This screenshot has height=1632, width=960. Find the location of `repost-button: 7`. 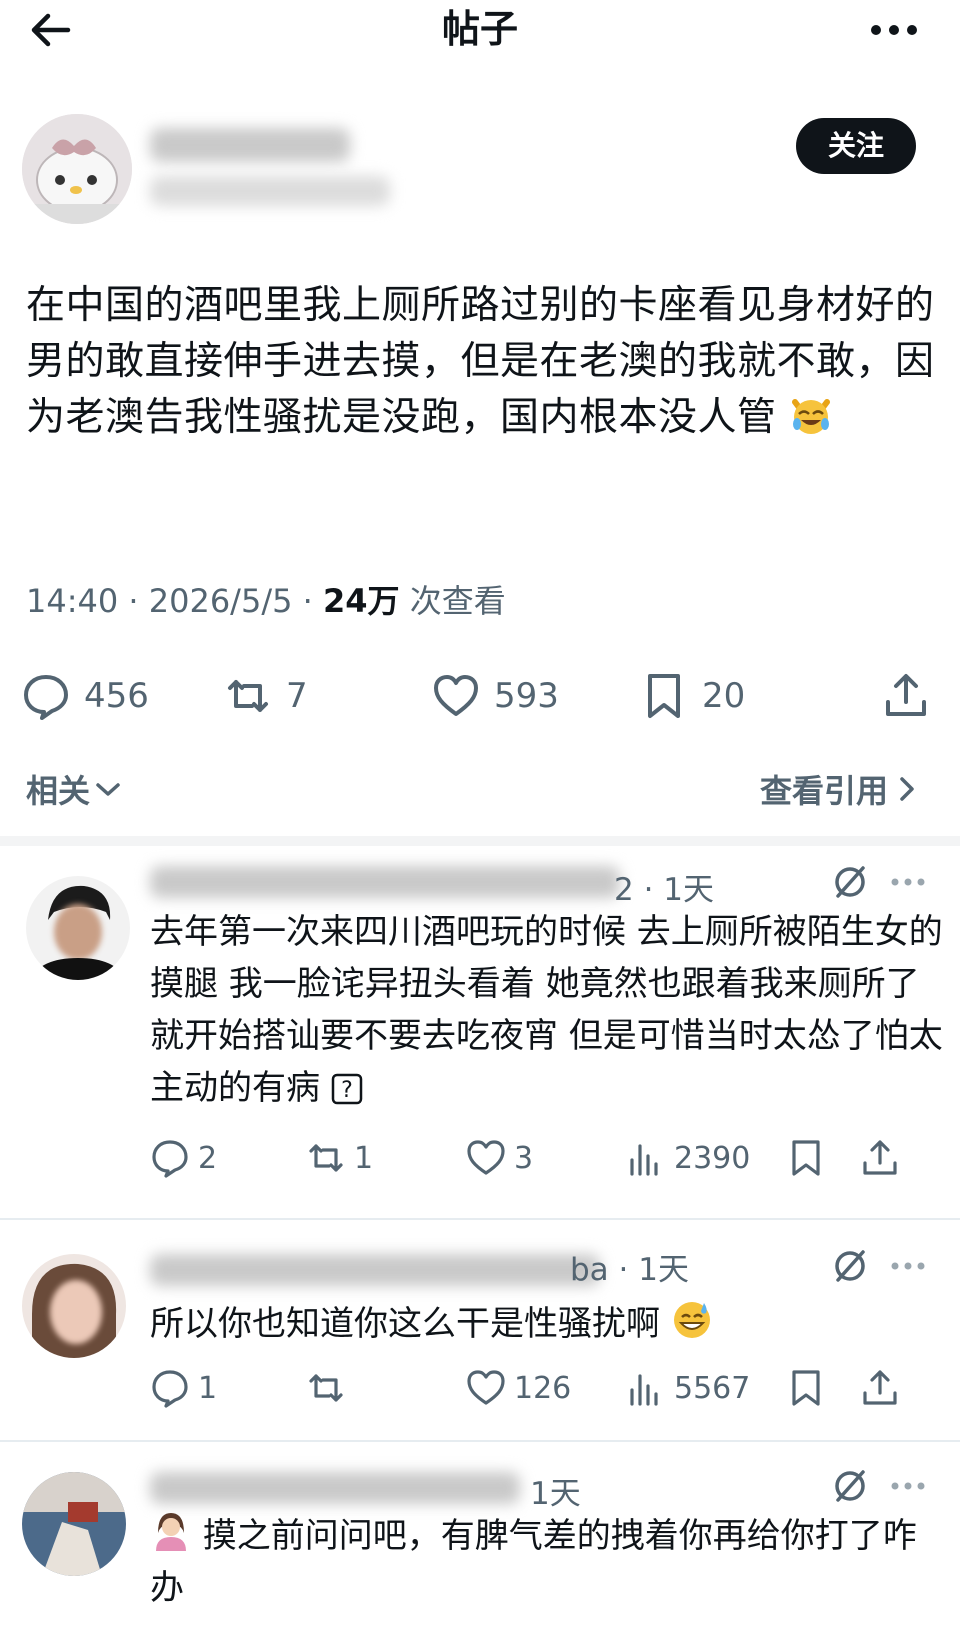

repost-button: 7 is located at coordinates (266, 696).